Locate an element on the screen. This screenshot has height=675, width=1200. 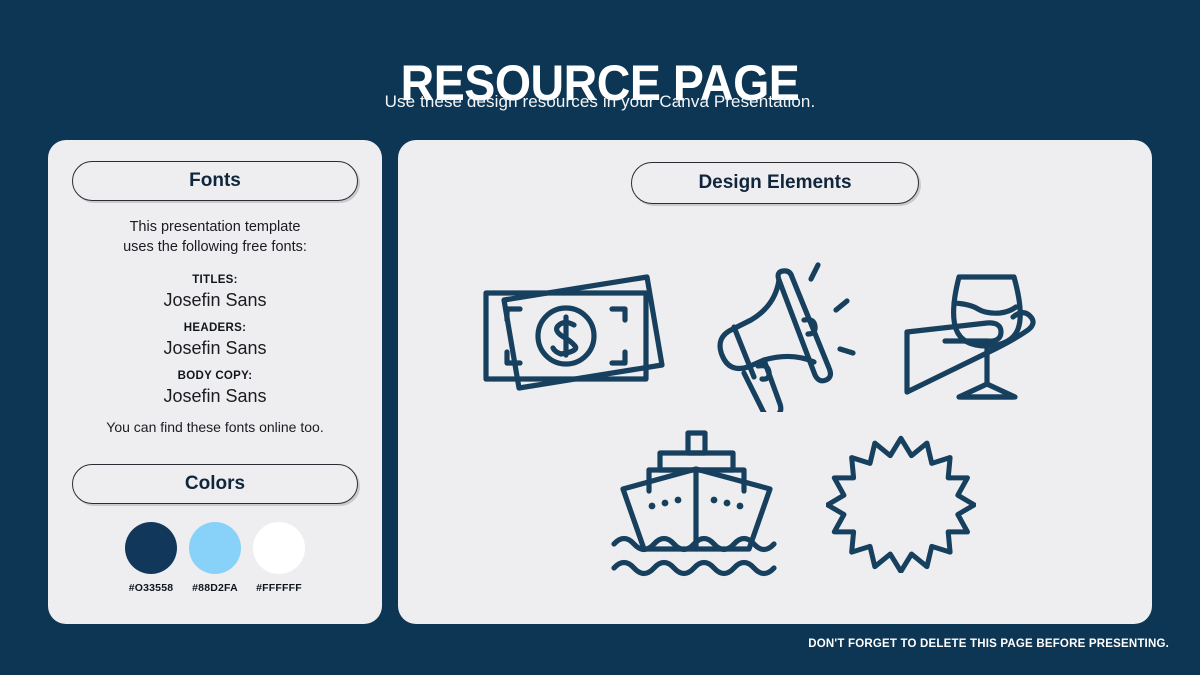
fonts-heading-label: Fonts is located at coordinates (215, 180).